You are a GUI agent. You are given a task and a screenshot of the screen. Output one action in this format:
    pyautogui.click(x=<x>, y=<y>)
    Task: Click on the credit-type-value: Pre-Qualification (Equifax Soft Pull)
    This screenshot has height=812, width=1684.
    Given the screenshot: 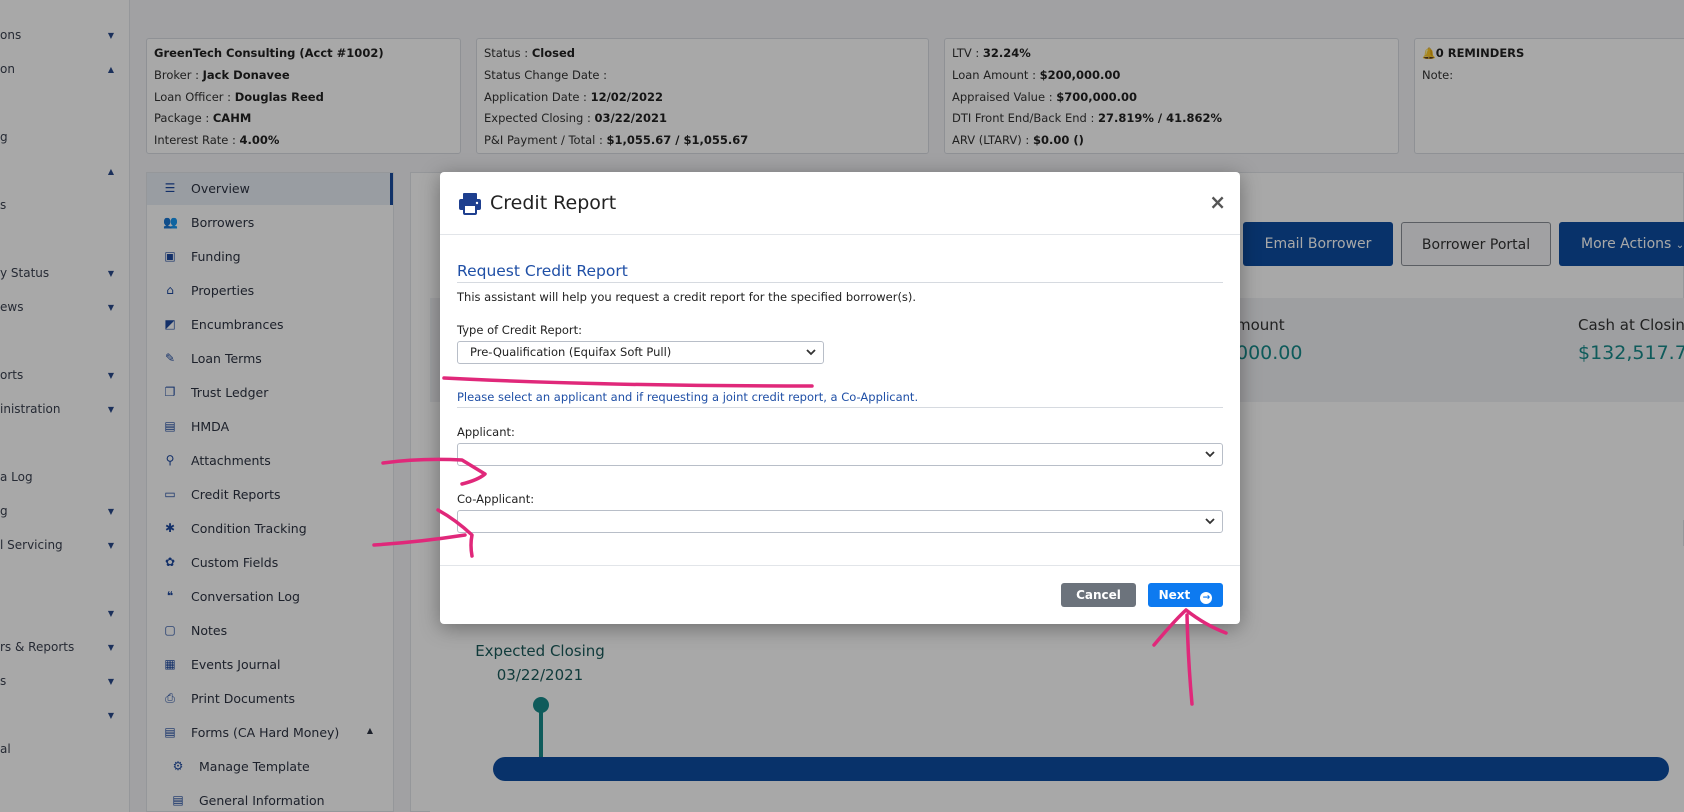 What is the action you would take?
    pyautogui.click(x=571, y=352)
    